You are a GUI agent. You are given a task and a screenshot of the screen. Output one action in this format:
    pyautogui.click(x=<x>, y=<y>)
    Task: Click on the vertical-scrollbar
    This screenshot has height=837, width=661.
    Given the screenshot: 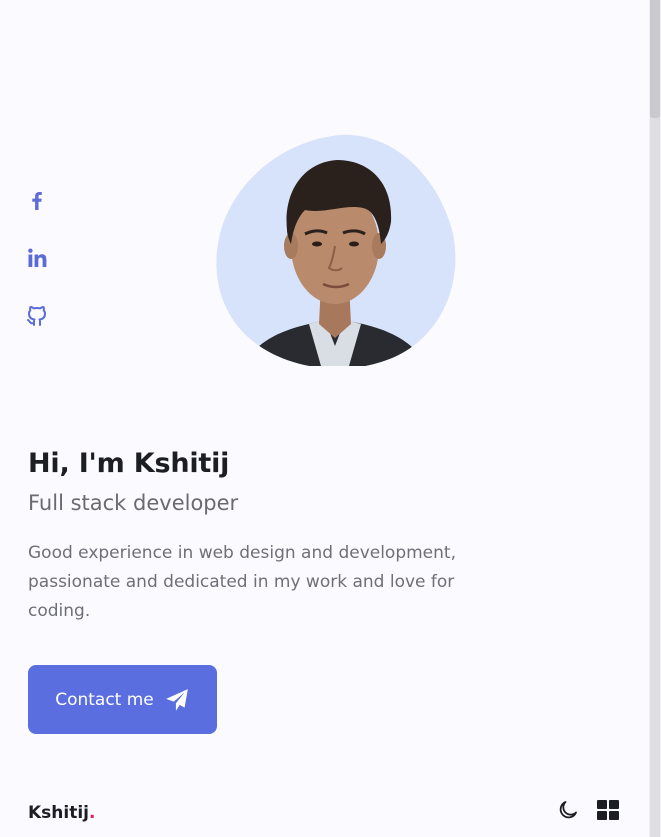 What is the action you would take?
    pyautogui.click(x=655, y=418)
    